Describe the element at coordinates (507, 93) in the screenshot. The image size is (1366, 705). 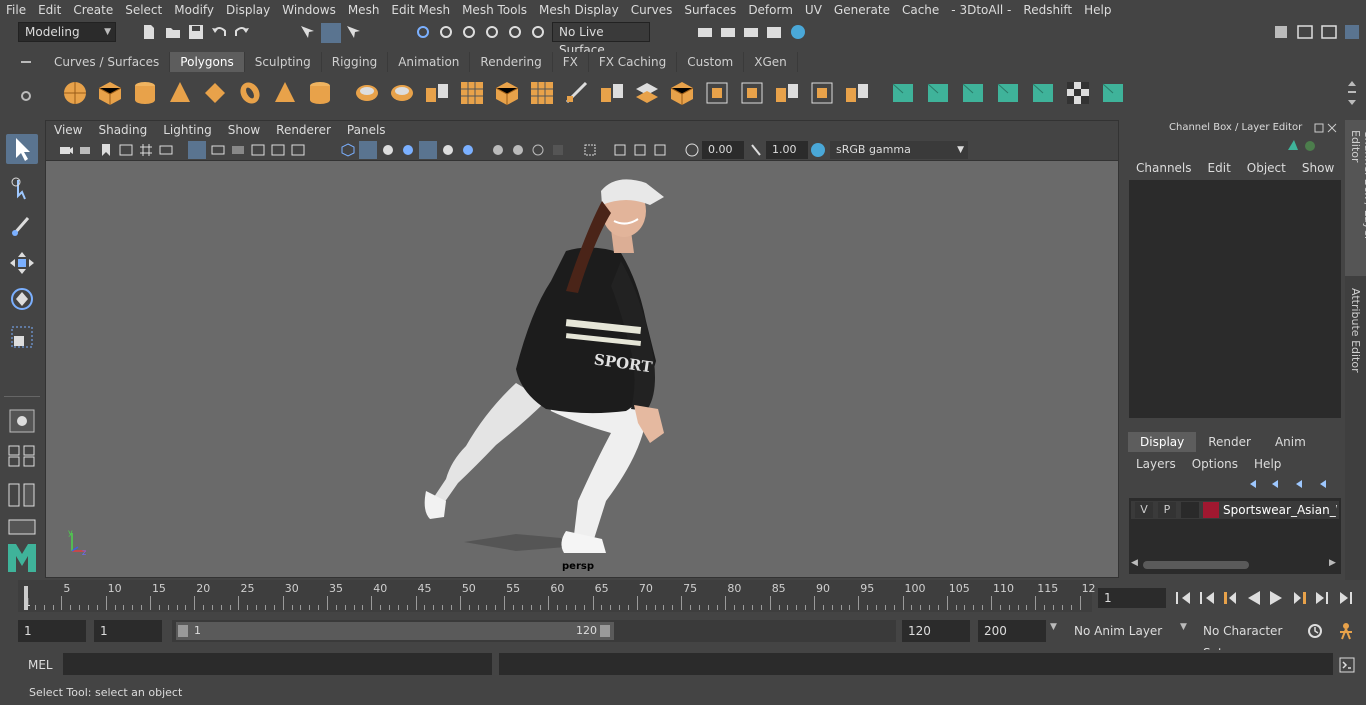
I see `extrude-icon` at that location.